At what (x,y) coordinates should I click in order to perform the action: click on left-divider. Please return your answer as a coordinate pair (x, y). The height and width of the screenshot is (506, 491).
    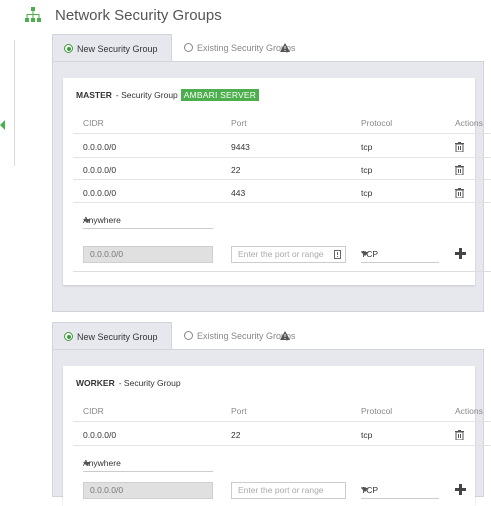
    Looking at the image, I should click on (14, 103).